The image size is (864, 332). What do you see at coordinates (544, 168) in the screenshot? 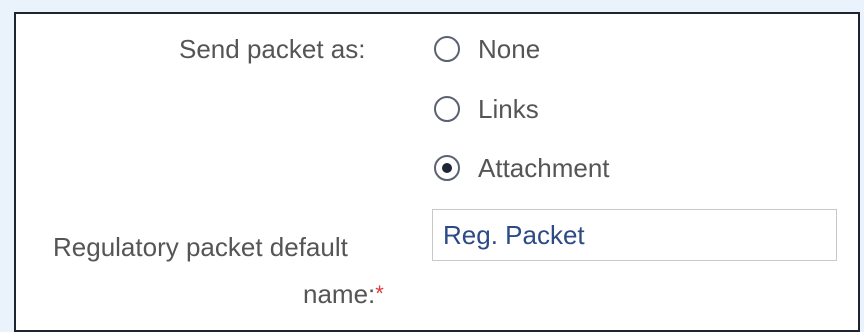
I see `radio-attachment-label: Attachment` at bounding box center [544, 168].